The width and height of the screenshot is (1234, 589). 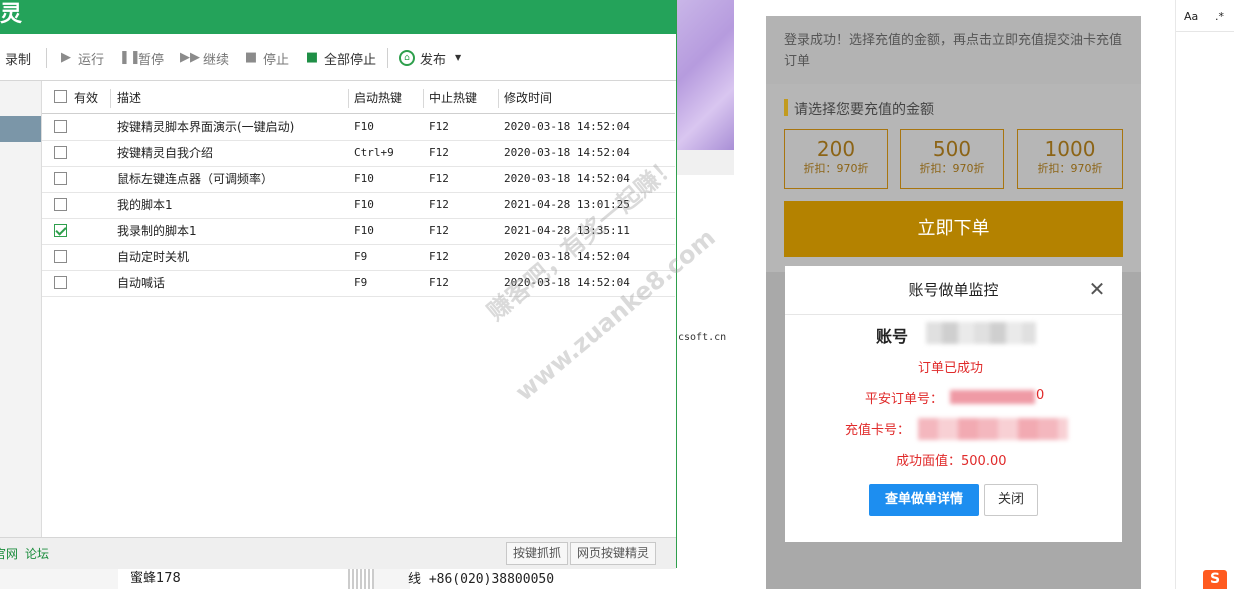 I want to click on column-header-desc: 描述, so click(x=129, y=98).